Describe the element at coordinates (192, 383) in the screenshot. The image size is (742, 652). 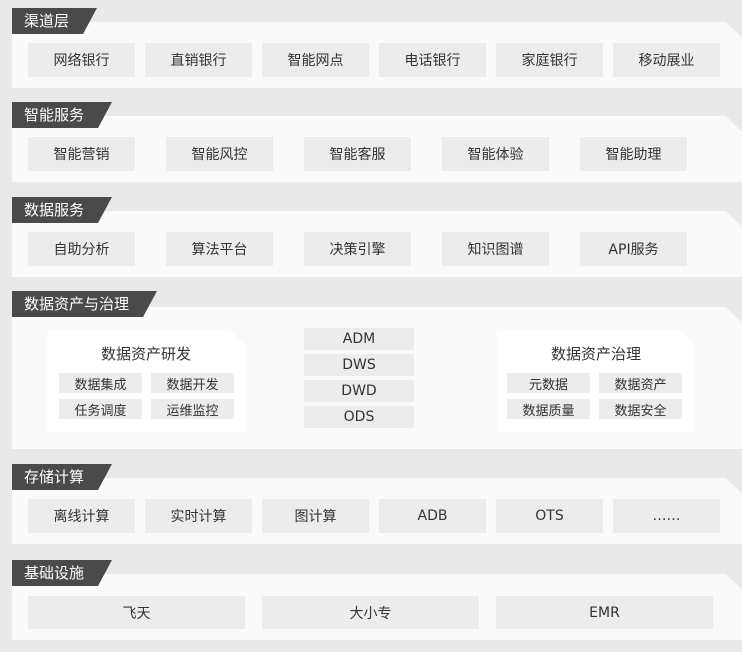
I see `asset-dev-item: 数据开发` at that location.